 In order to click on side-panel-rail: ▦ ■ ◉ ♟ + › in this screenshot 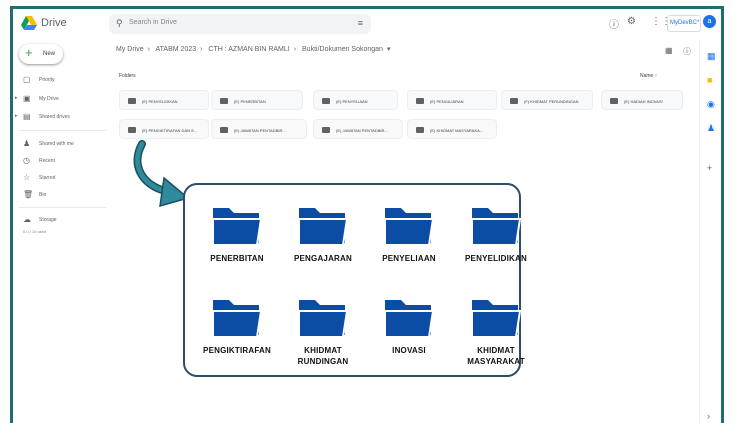, I will do `click(710, 231)`.